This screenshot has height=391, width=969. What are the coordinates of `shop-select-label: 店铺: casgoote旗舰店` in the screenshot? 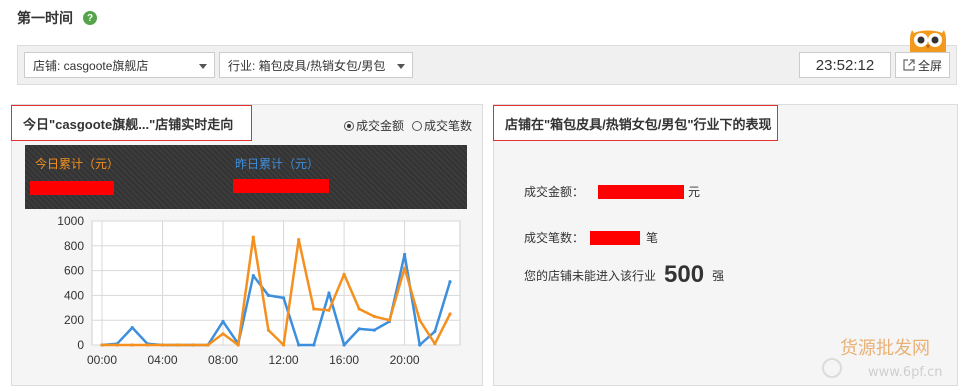 It's located at (91, 65).